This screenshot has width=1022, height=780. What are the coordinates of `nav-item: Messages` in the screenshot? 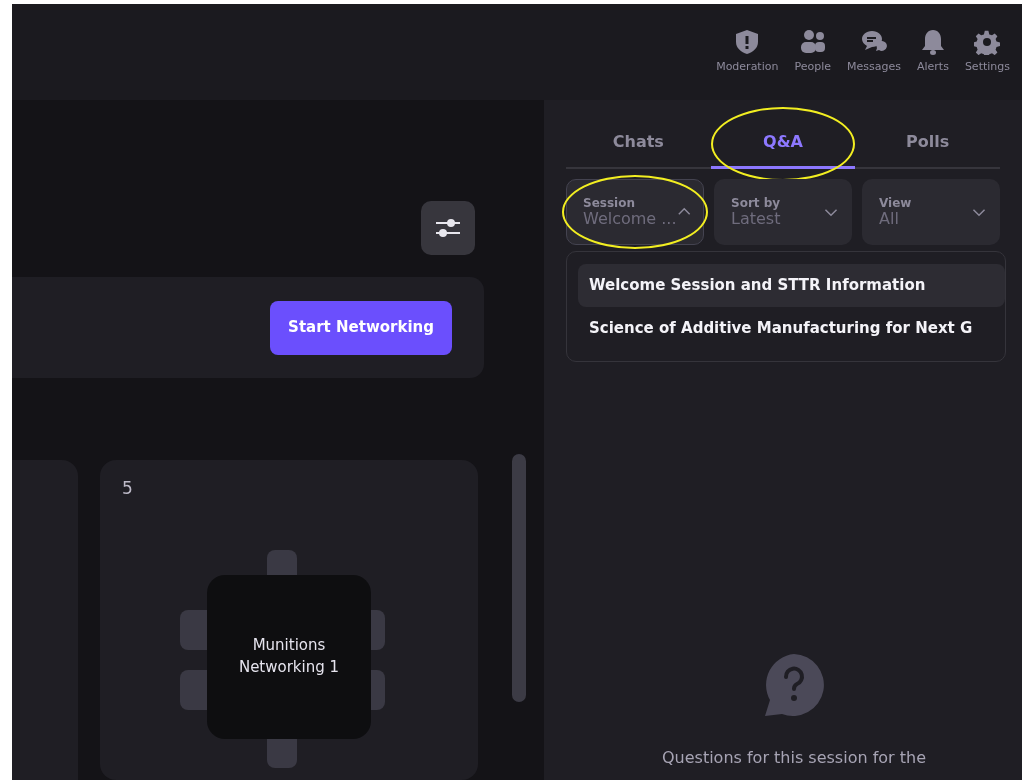 It's located at (874, 52).